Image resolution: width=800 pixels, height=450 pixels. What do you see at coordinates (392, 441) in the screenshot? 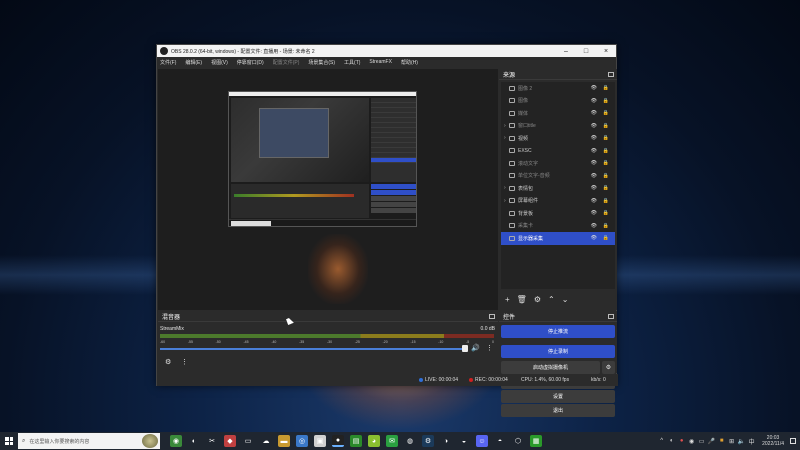
I see `wechat-icon: ✉` at bounding box center [392, 441].